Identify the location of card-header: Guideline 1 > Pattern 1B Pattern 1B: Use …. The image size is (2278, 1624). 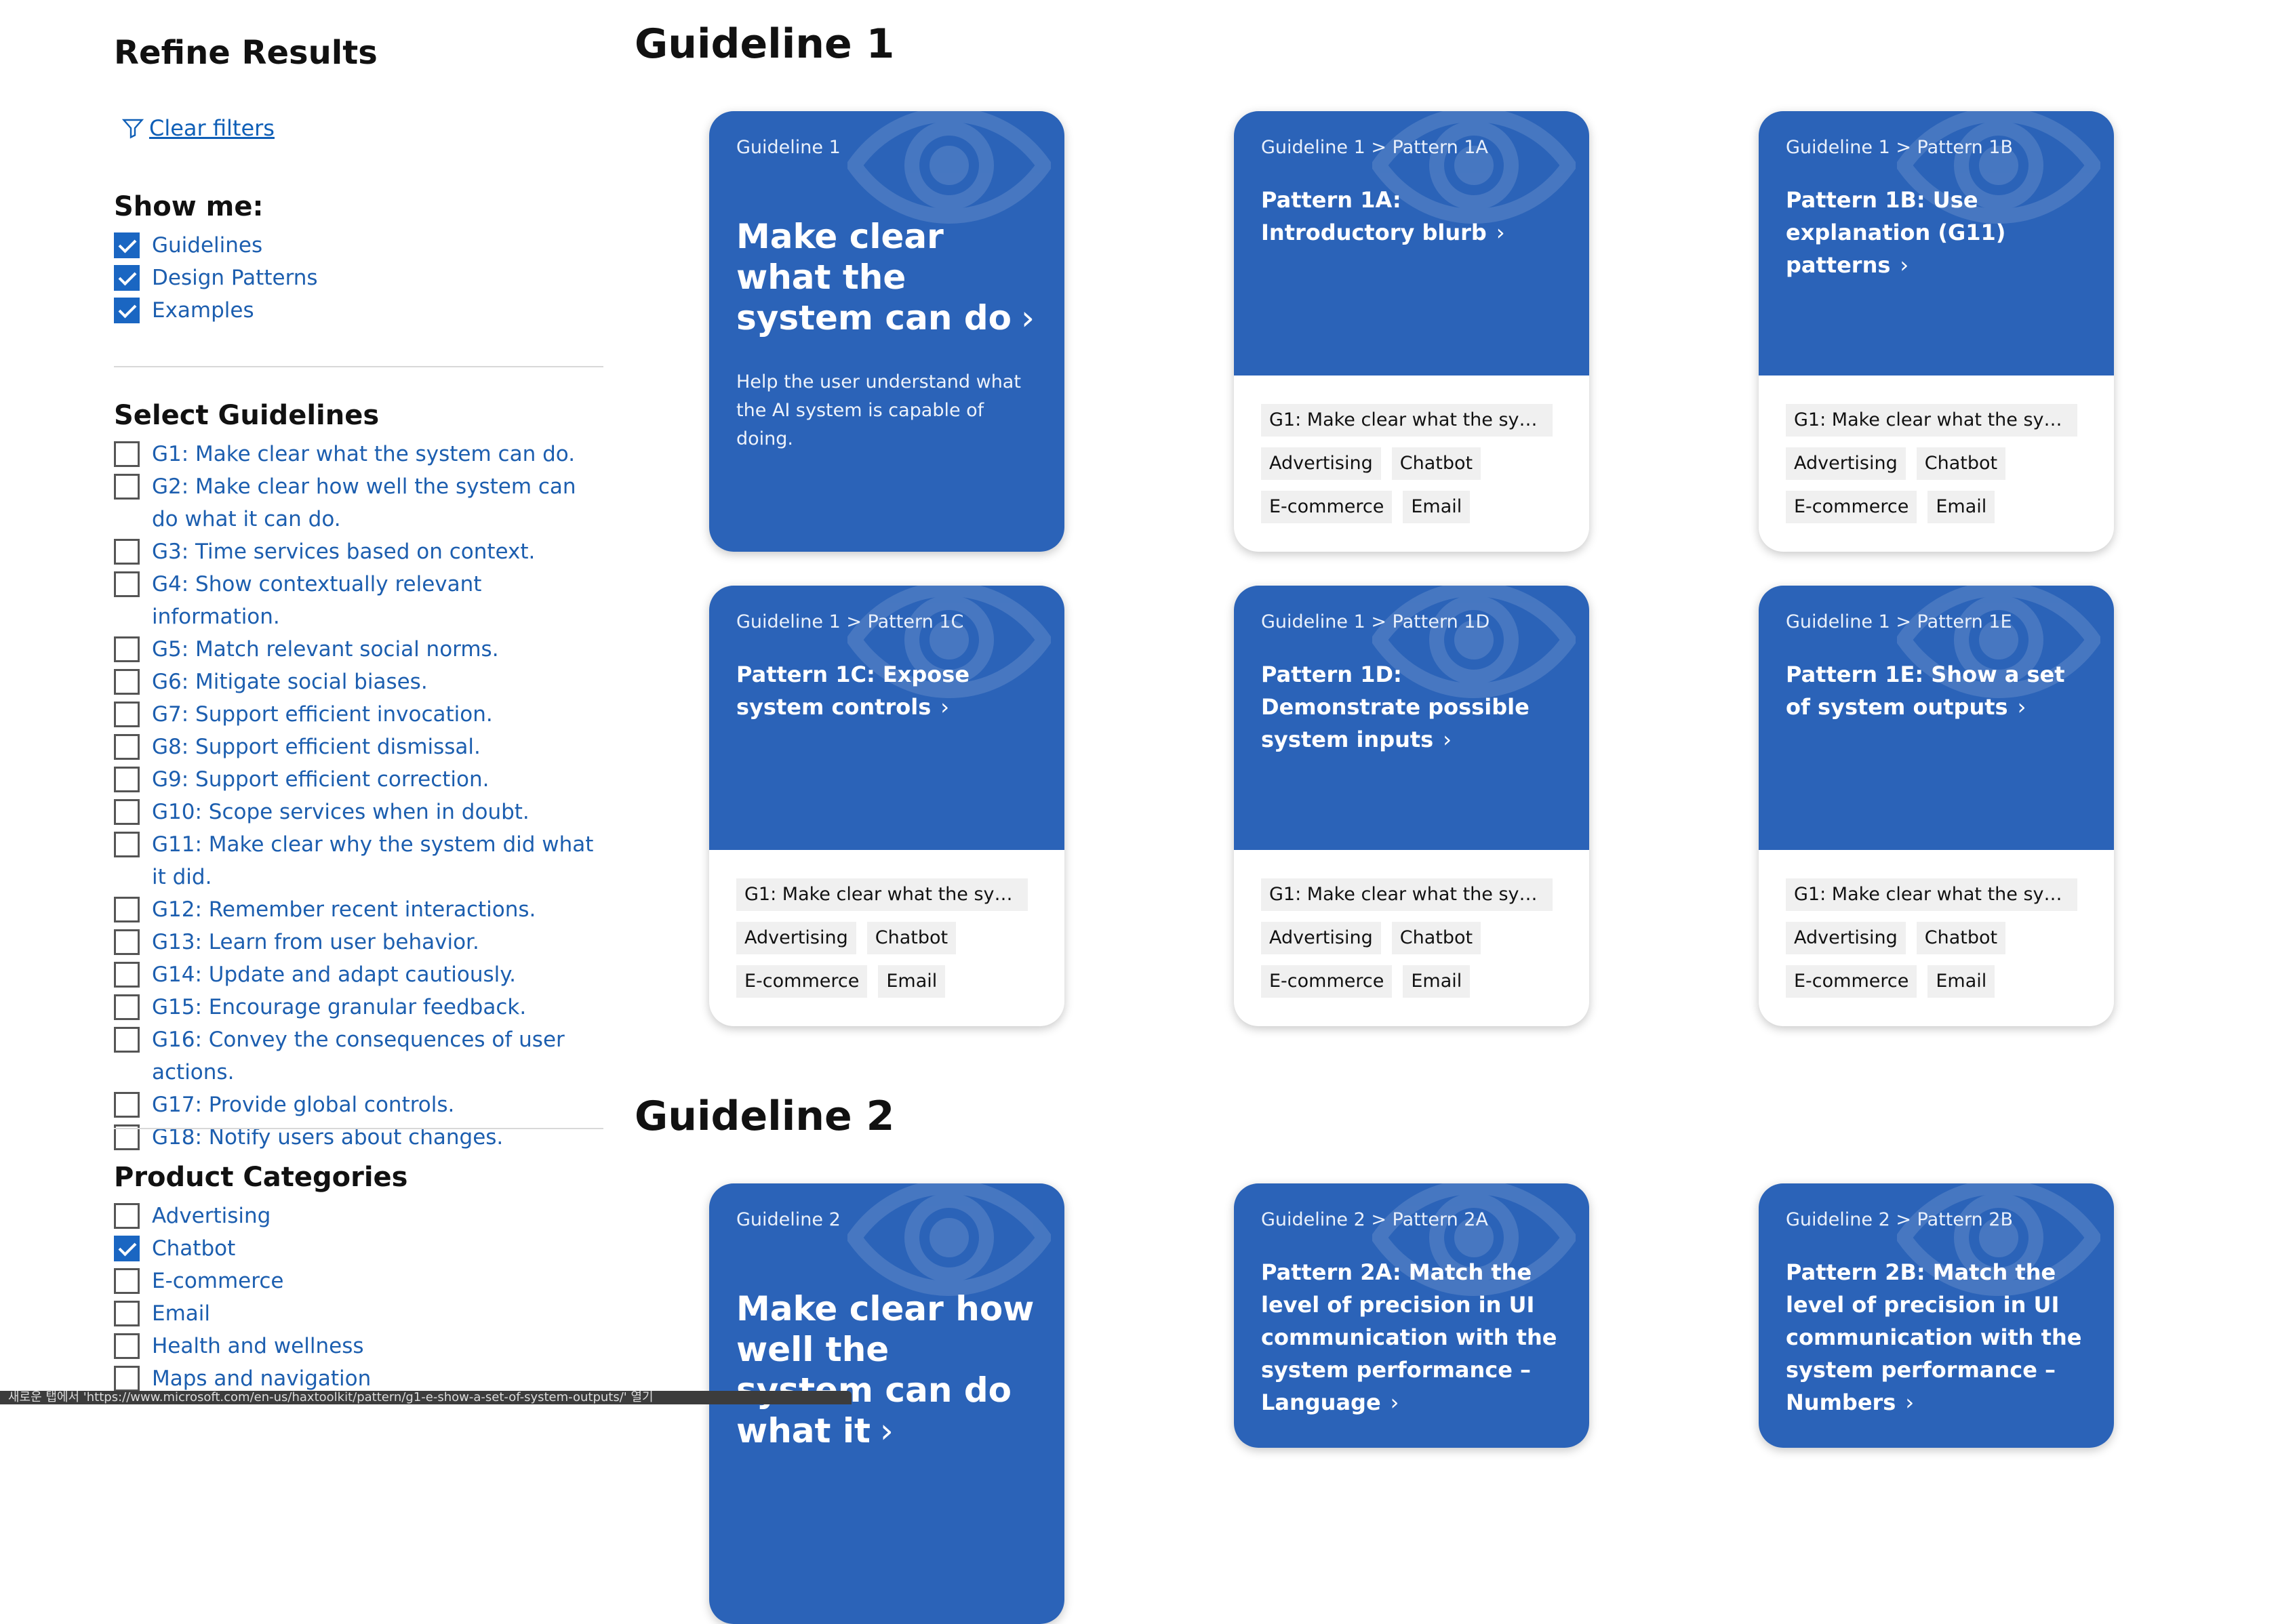
(1936, 243).